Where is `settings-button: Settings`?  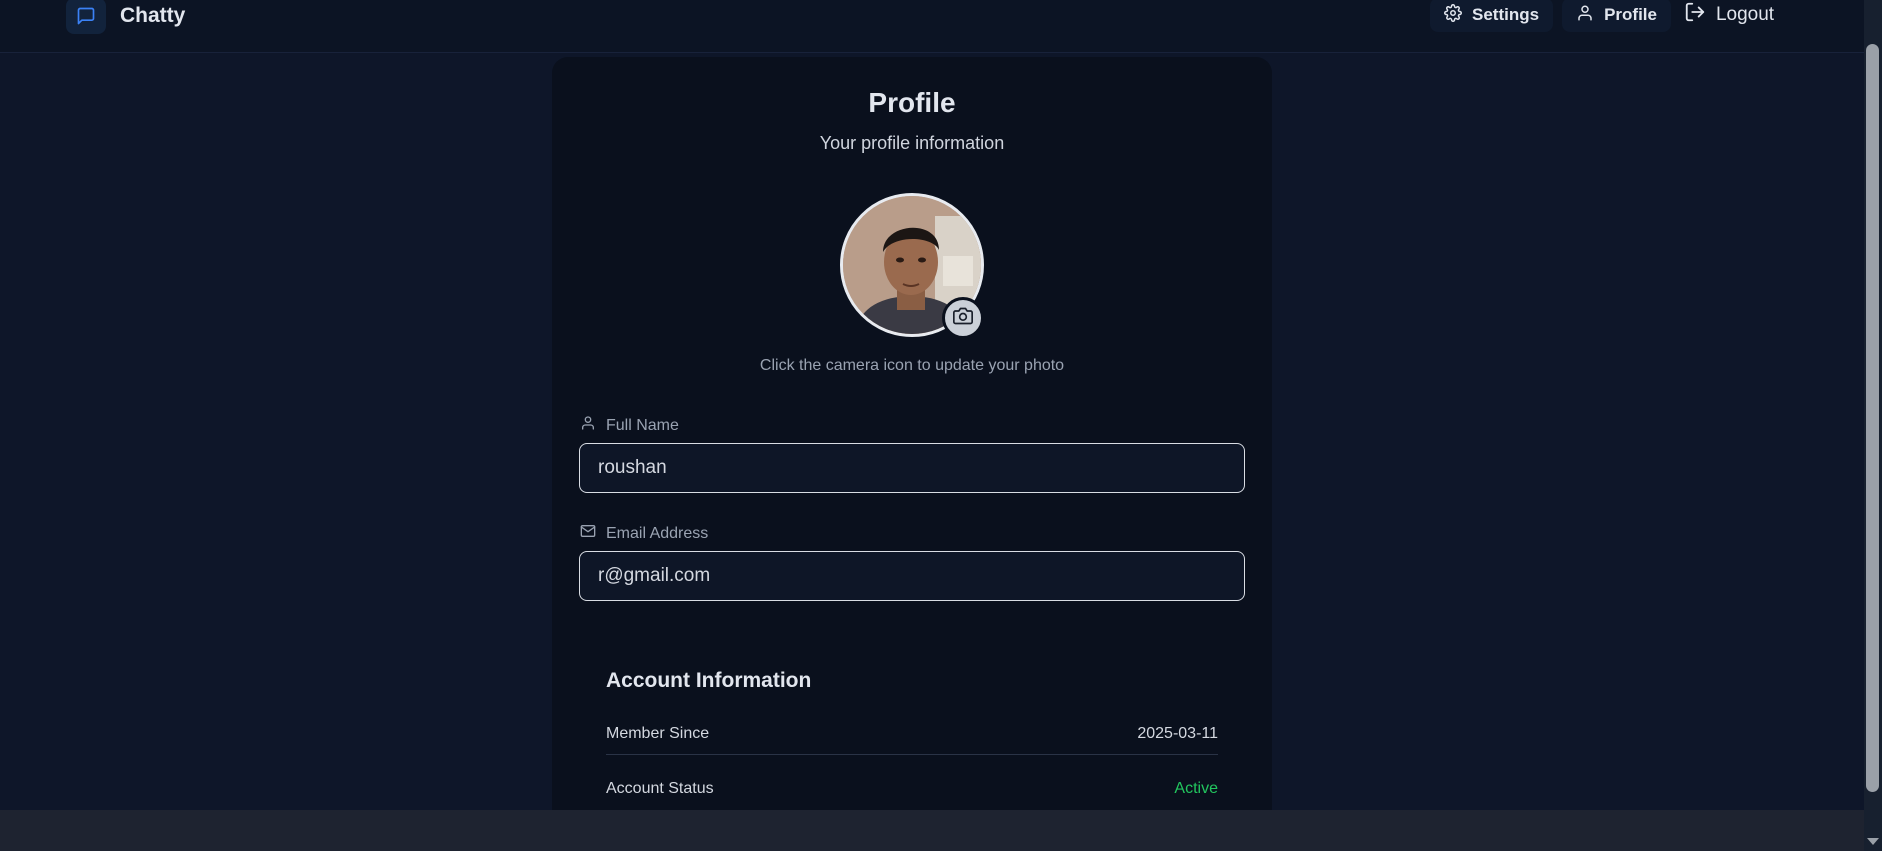
settings-button: Settings is located at coordinates (1492, 16).